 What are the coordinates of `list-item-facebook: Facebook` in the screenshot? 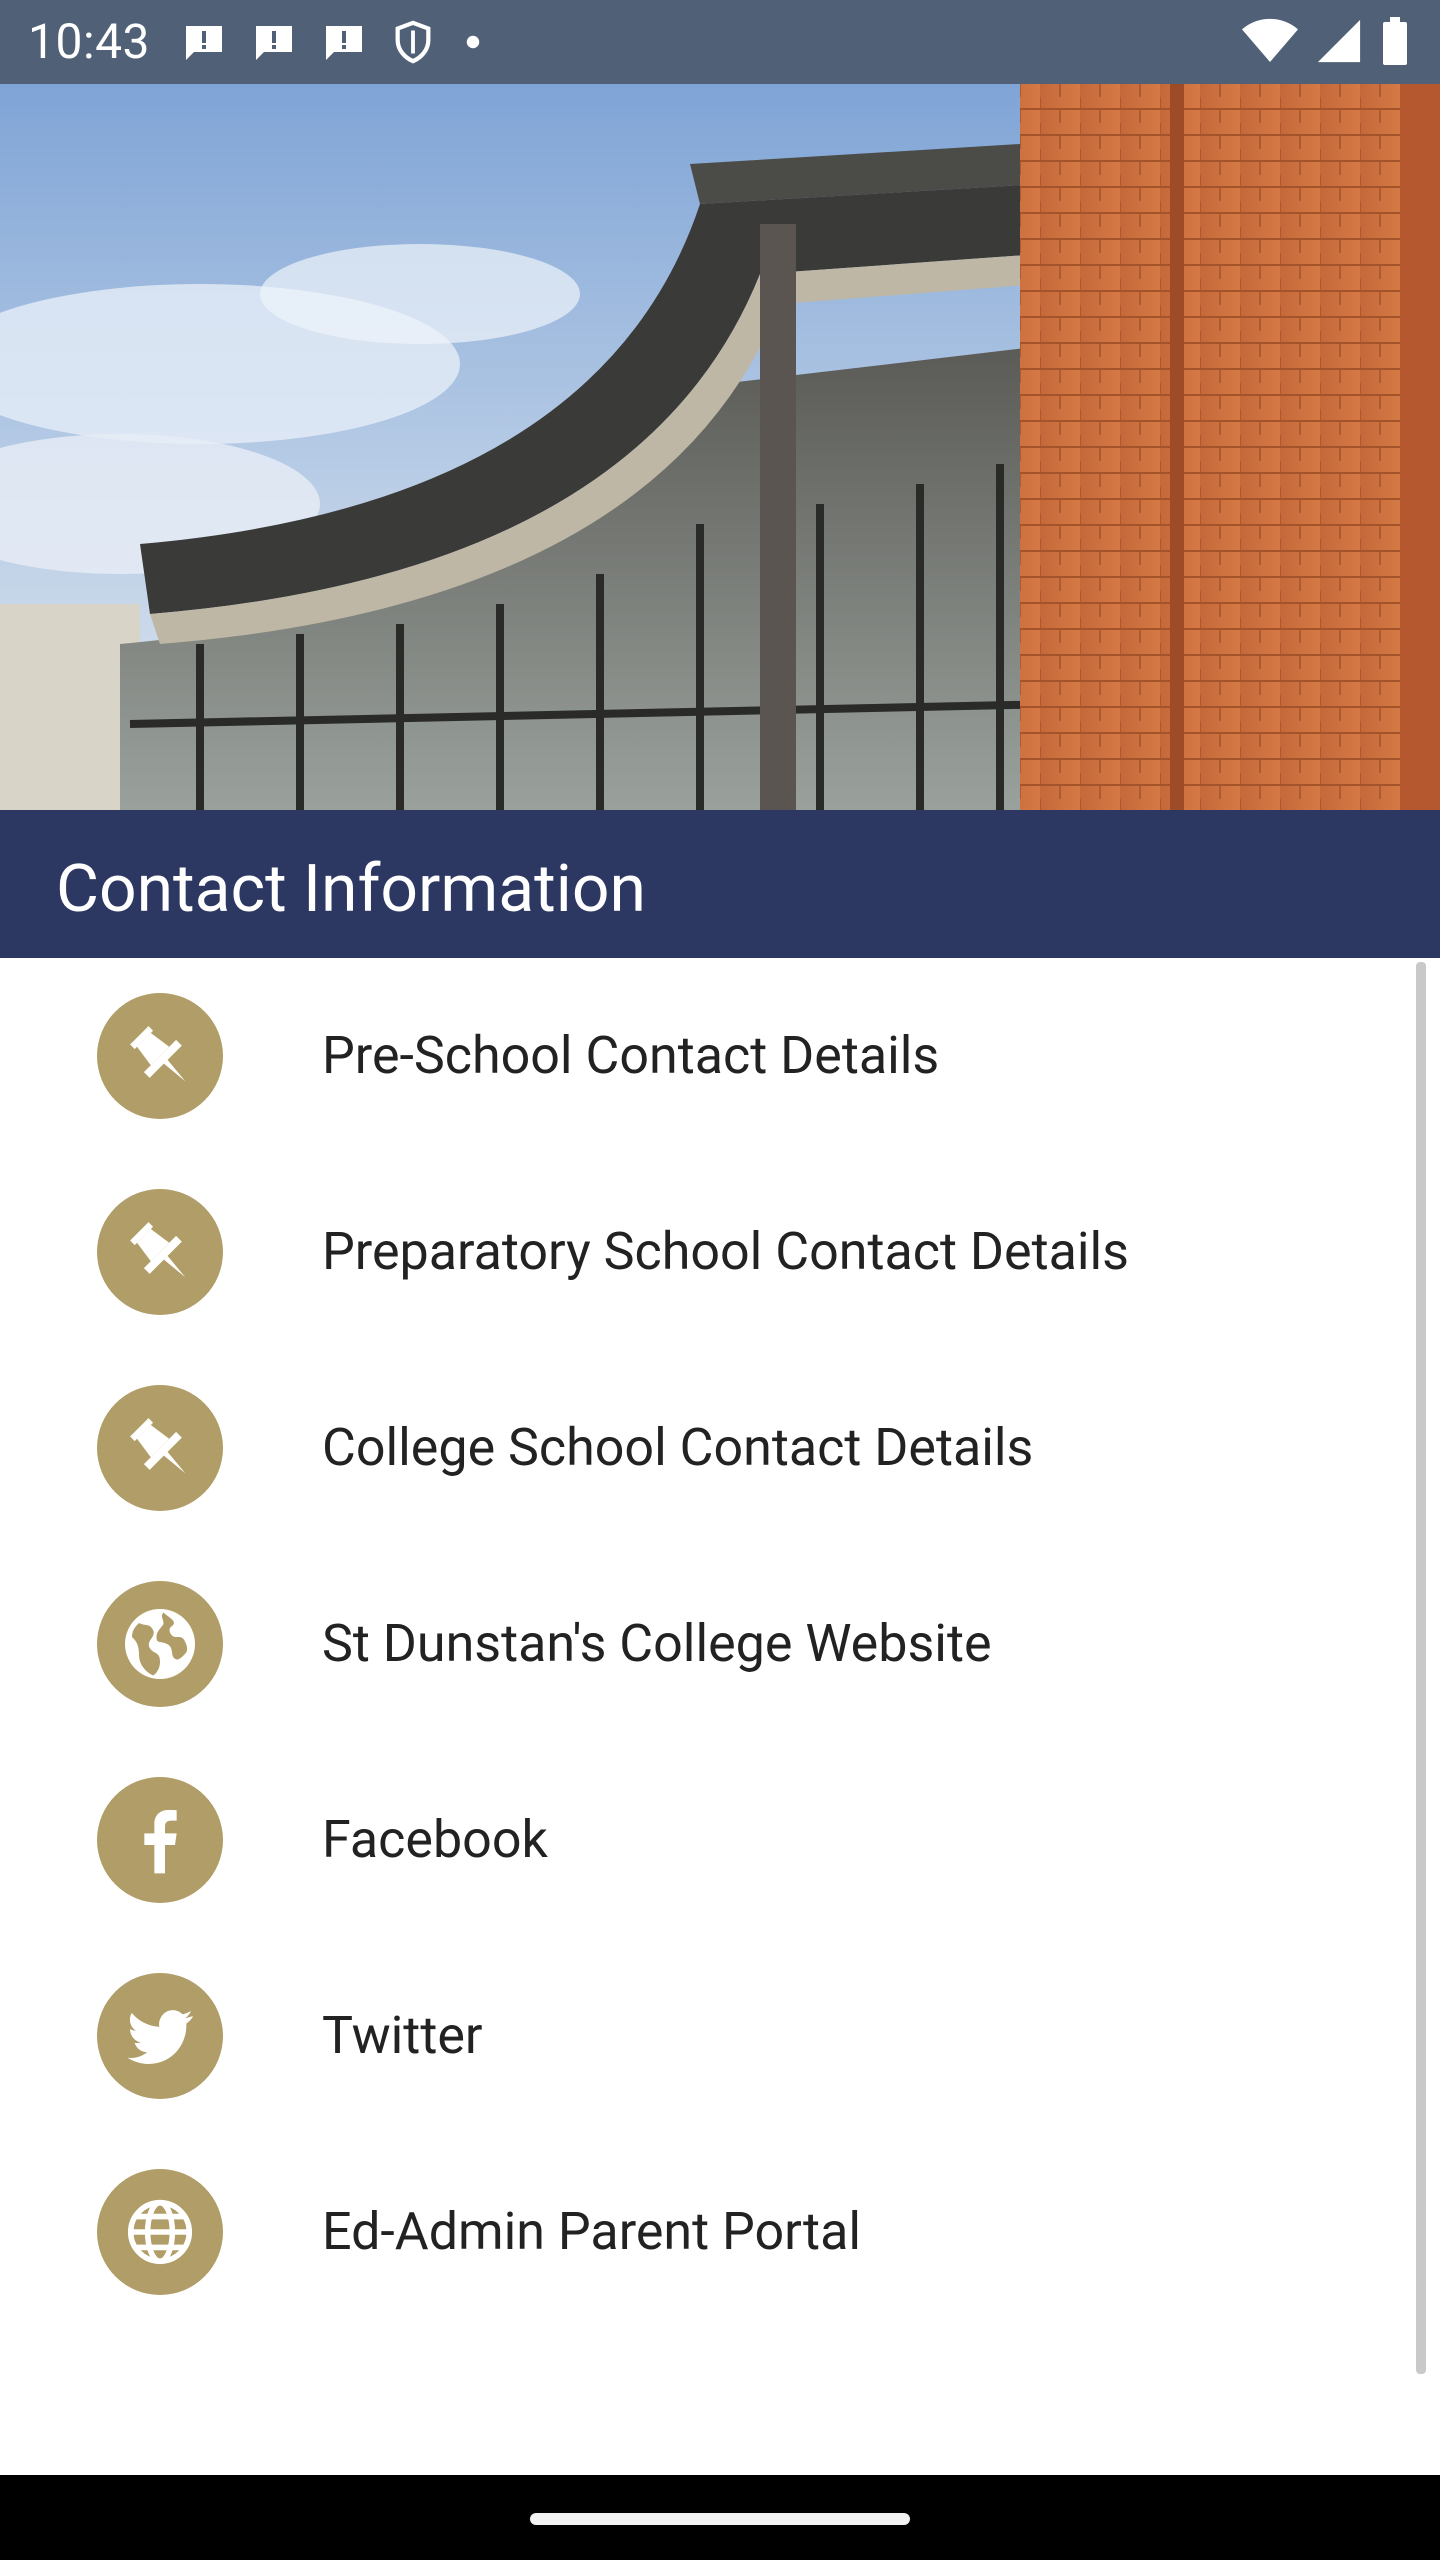 It's located at (705, 1840).